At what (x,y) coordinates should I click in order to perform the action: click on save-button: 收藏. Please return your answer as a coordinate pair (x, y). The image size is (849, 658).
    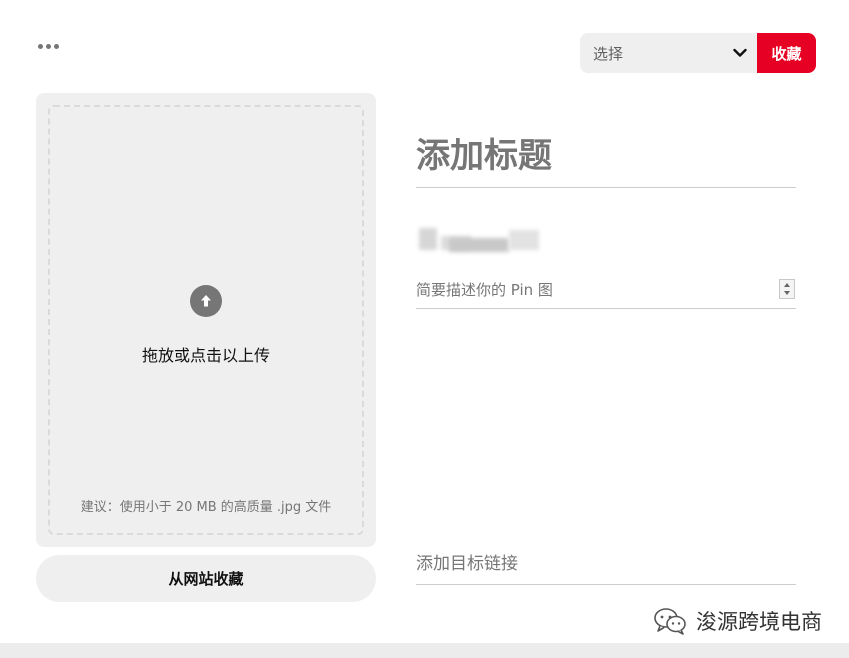
    Looking at the image, I should click on (786, 53).